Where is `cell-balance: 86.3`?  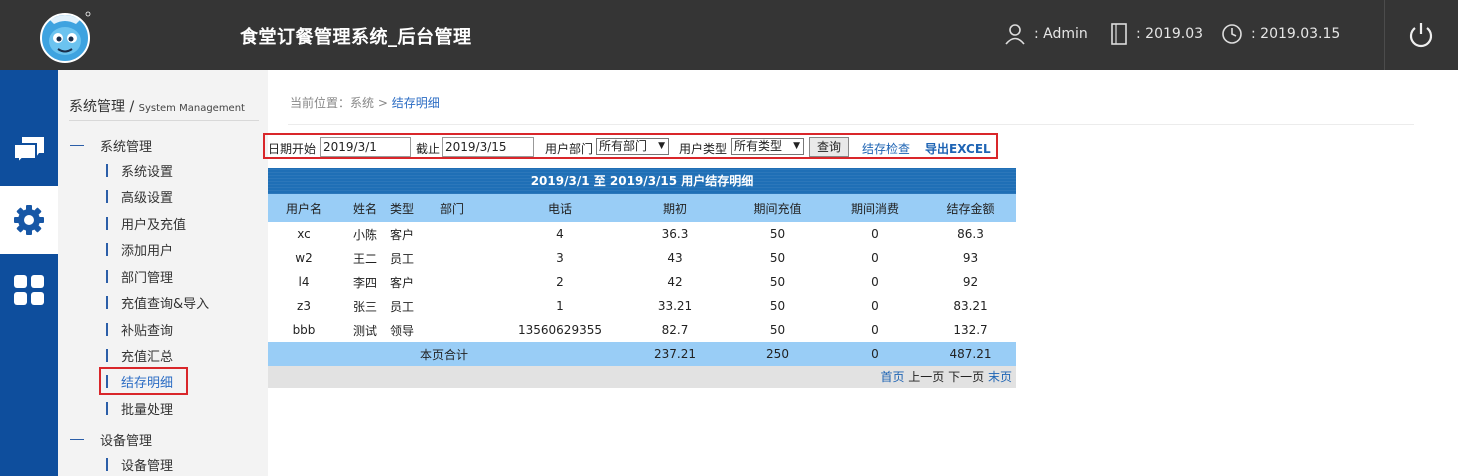
cell-balance: 86.3 is located at coordinates (970, 234).